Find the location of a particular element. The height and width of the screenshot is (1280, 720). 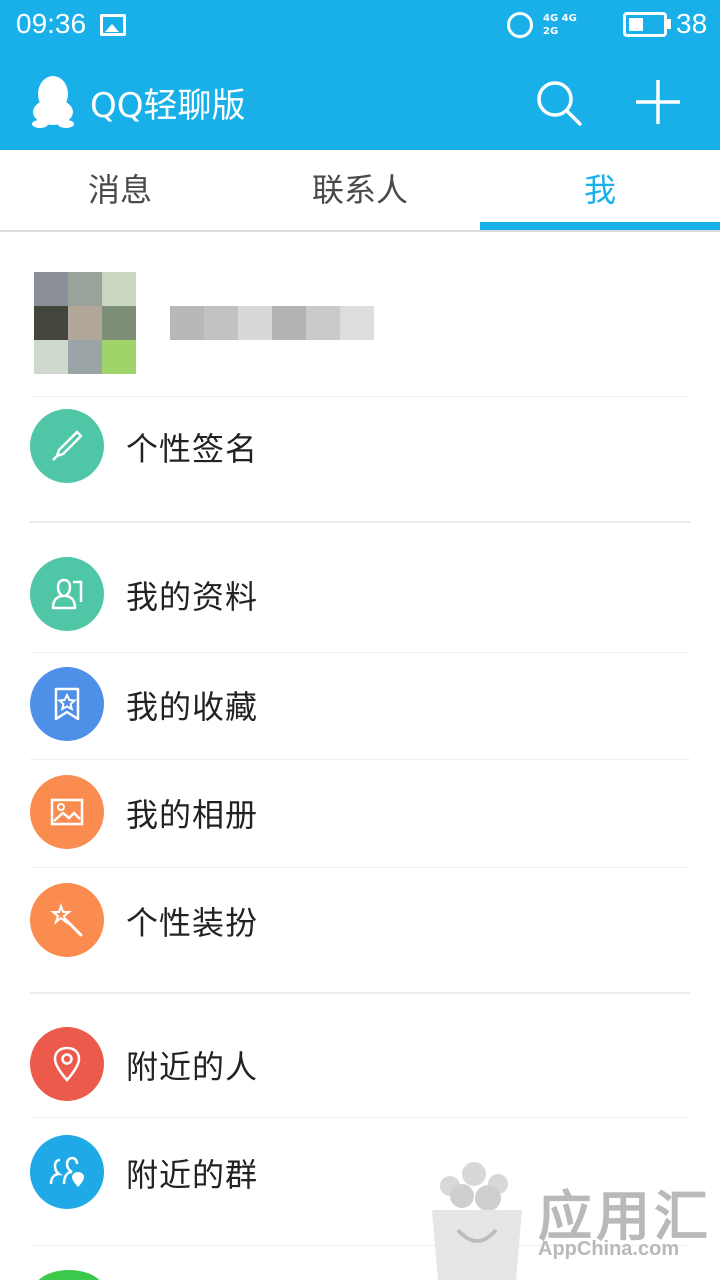

menu-item-label: 附近的群 is located at coordinates (192, 1175).